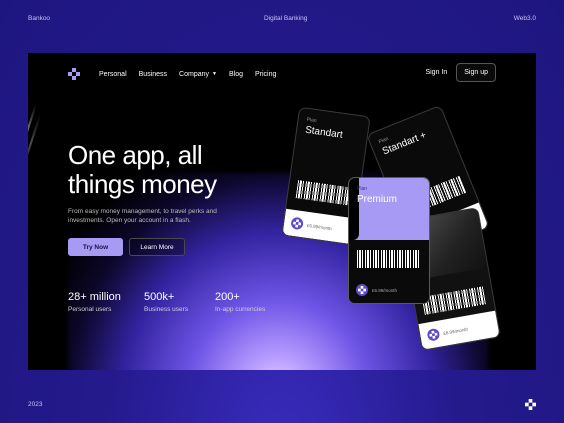 The width and height of the screenshot is (564, 423). What do you see at coordinates (153, 74) in the screenshot?
I see `nav-link-business: Business` at bounding box center [153, 74].